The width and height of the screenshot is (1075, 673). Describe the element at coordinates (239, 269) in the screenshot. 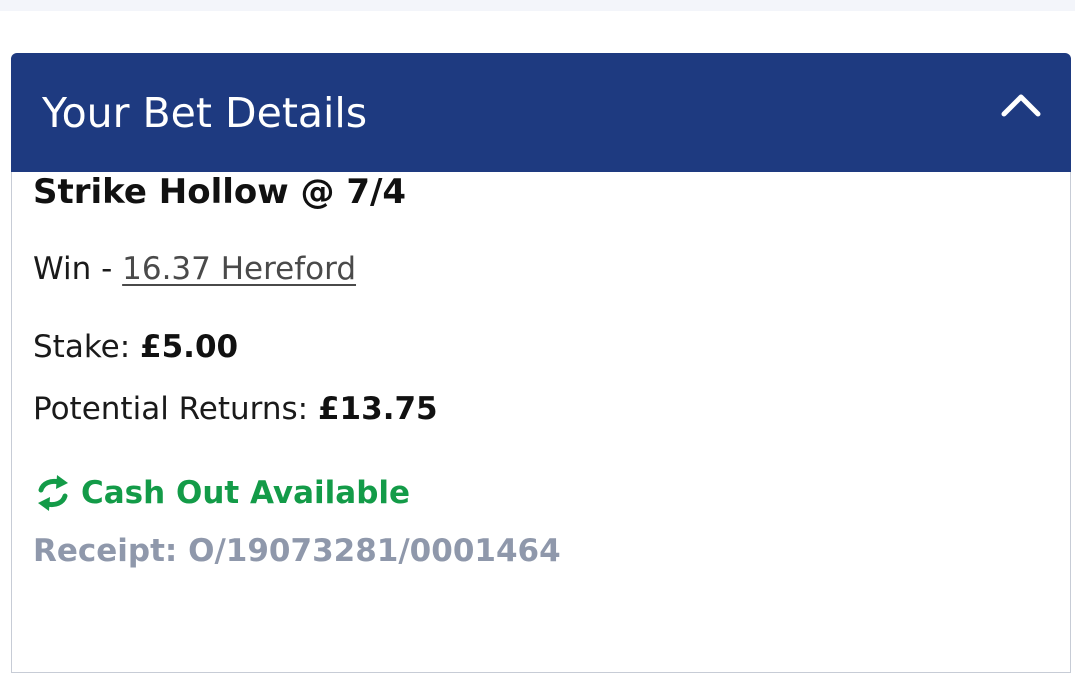

I see `event-link: 16.37 Hereford` at that location.